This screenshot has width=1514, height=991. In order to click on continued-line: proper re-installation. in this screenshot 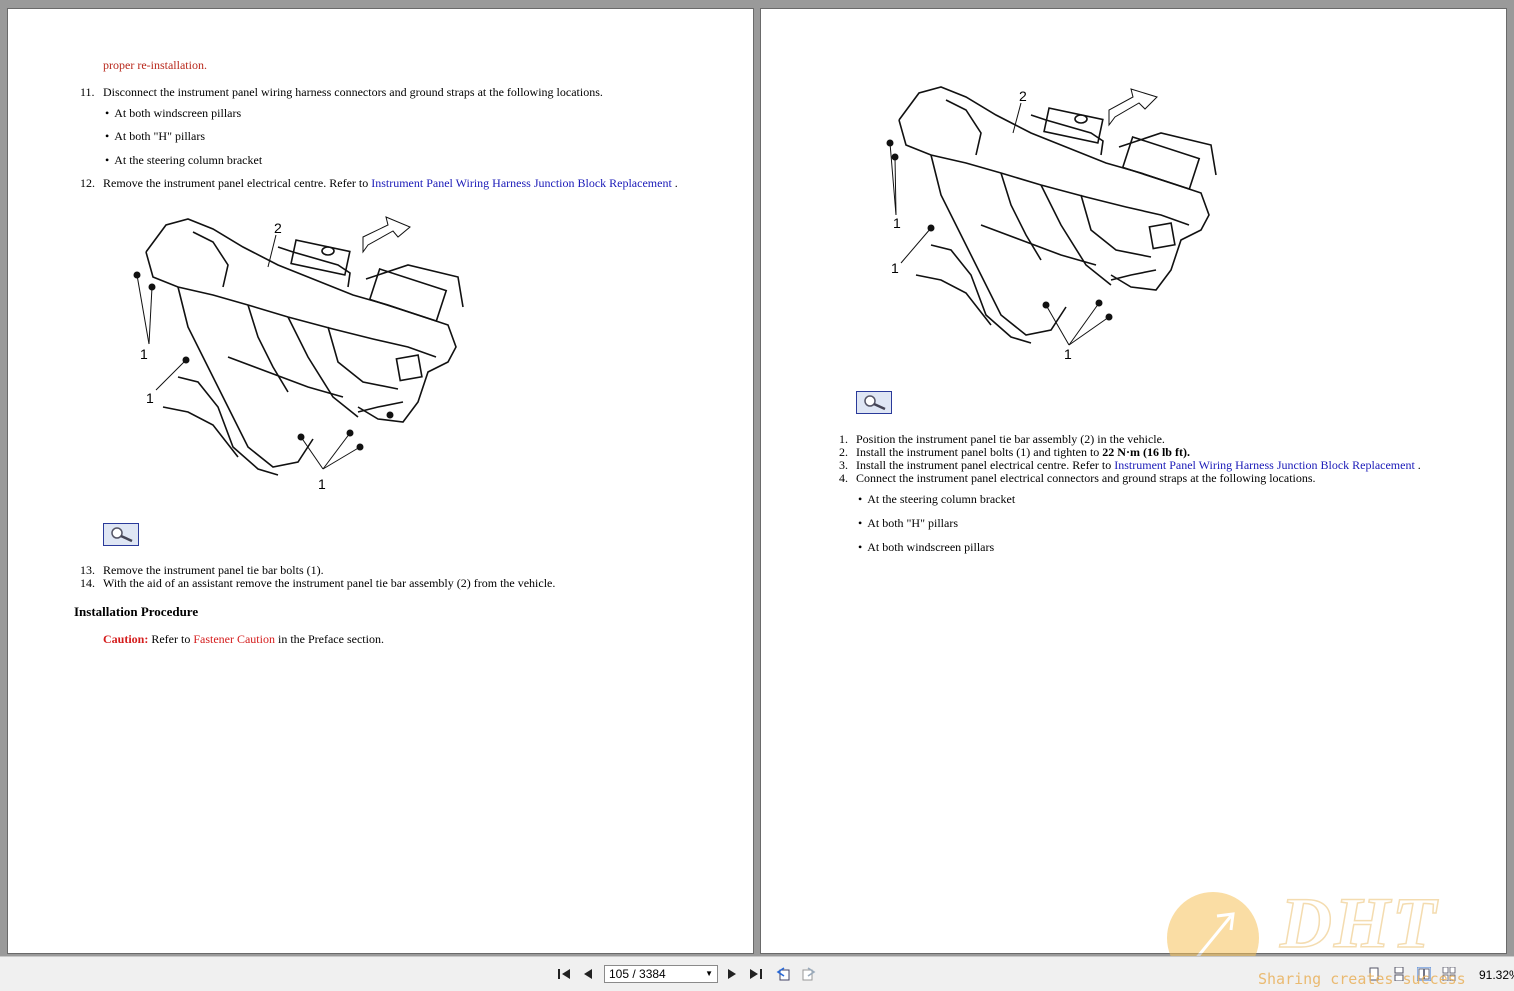, I will do `click(155, 65)`.